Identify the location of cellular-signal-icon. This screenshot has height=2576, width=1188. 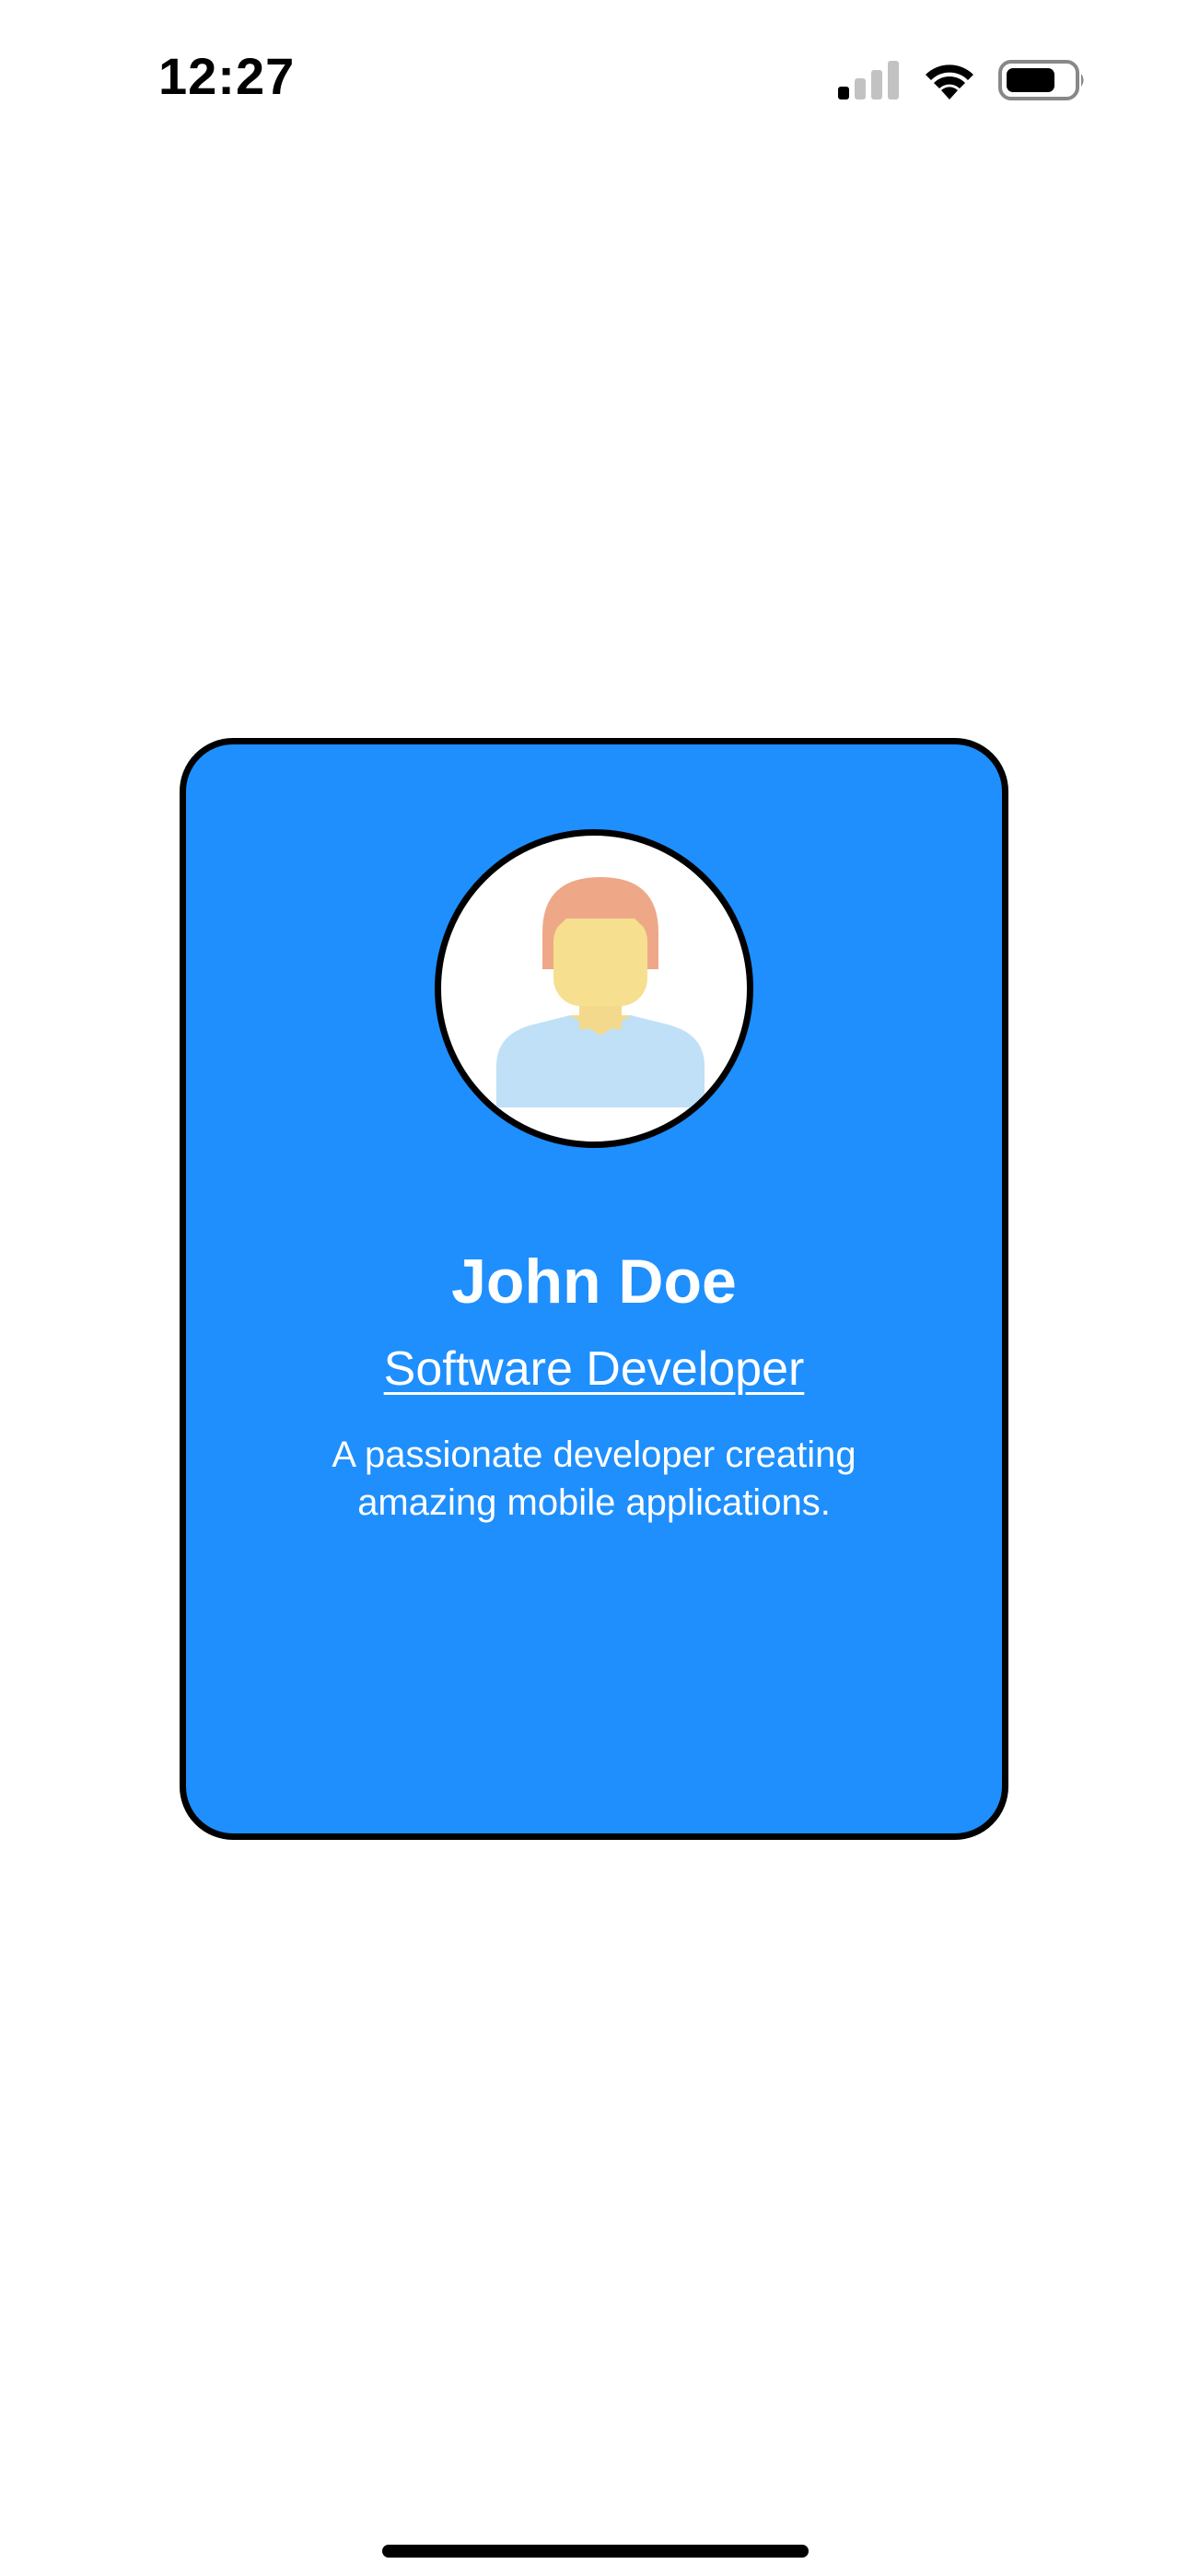
(869, 80).